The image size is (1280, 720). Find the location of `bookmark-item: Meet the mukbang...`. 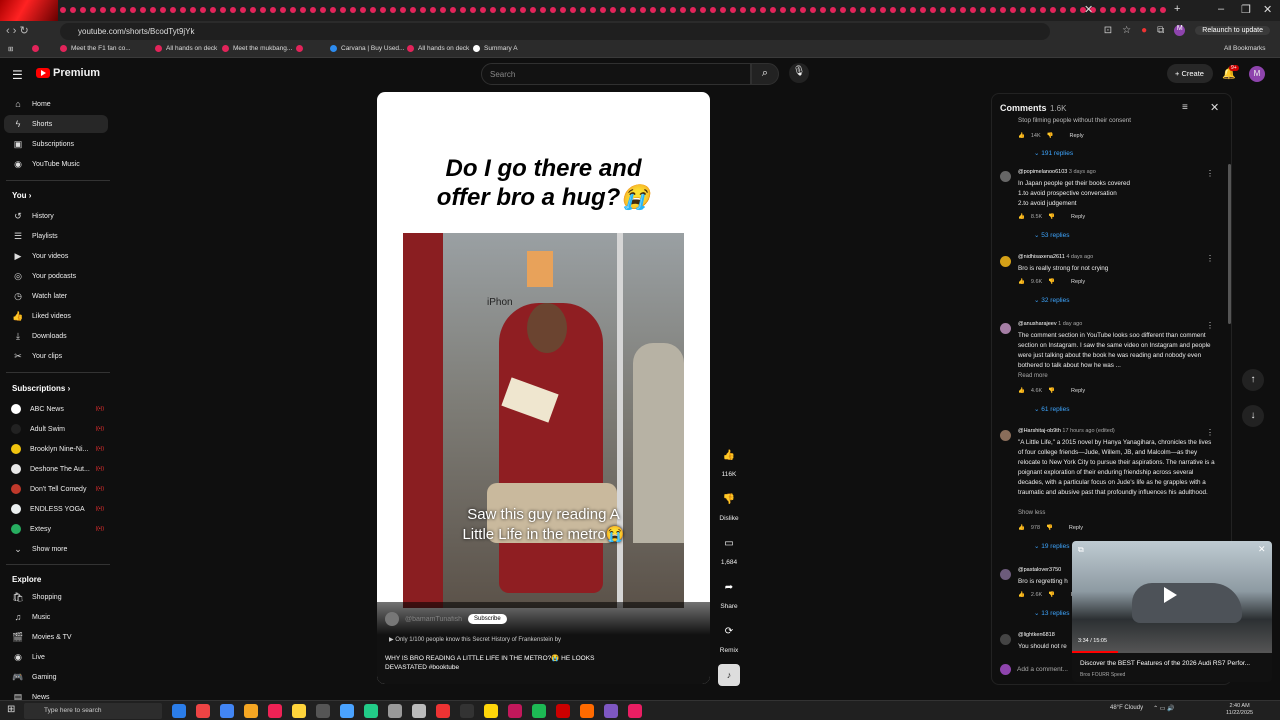

bookmark-item: Meet the mukbang... is located at coordinates (257, 48).